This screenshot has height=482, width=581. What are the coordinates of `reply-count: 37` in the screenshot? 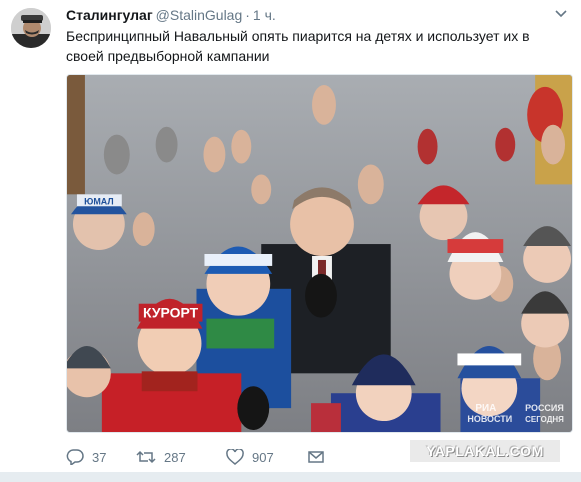 It's located at (99, 457).